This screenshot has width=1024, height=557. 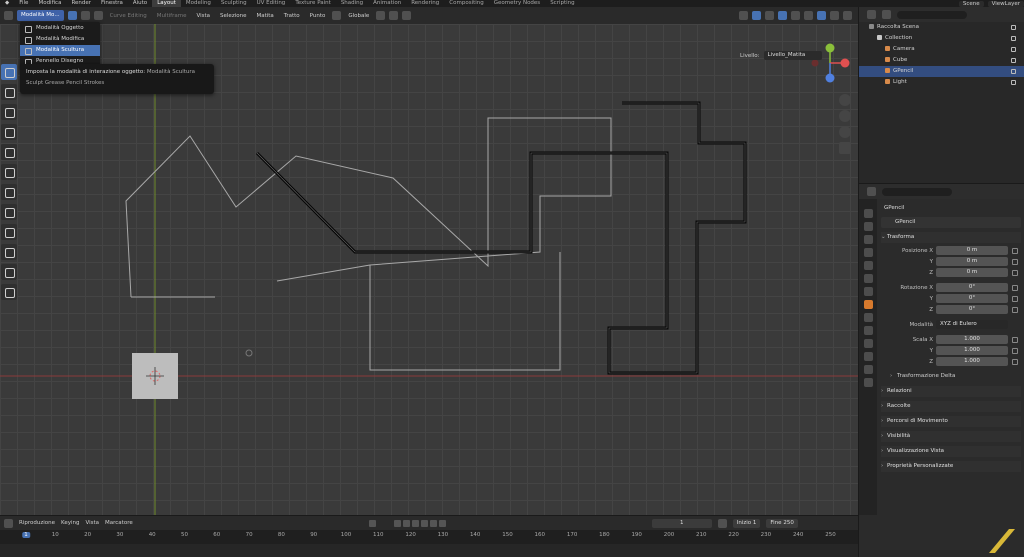 I want to click on rotation-mode-dropdown: XYZ di Eulero, so click(x=972, y=324).